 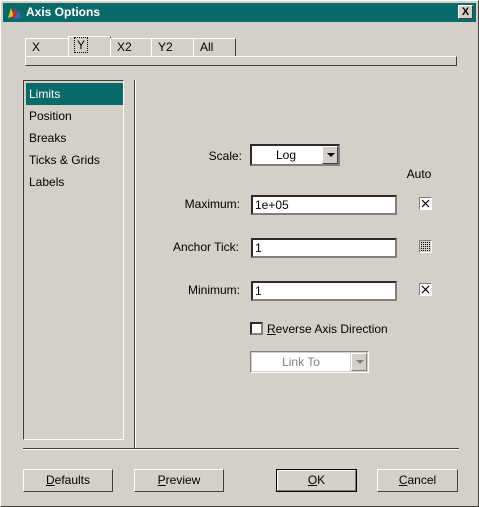 What do you see at coordinates (124, 47) in the screenshot?
I see `tab-label: X2` at bounding box center [124, 47].